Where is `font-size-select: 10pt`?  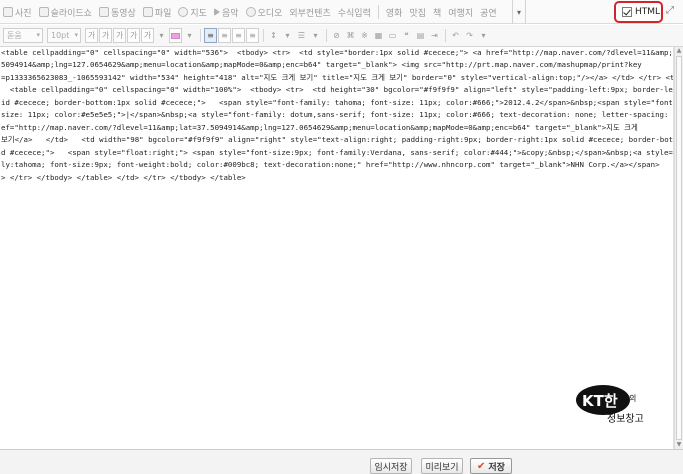
font-size-select: 10pt is located at coordinates (64, 35).